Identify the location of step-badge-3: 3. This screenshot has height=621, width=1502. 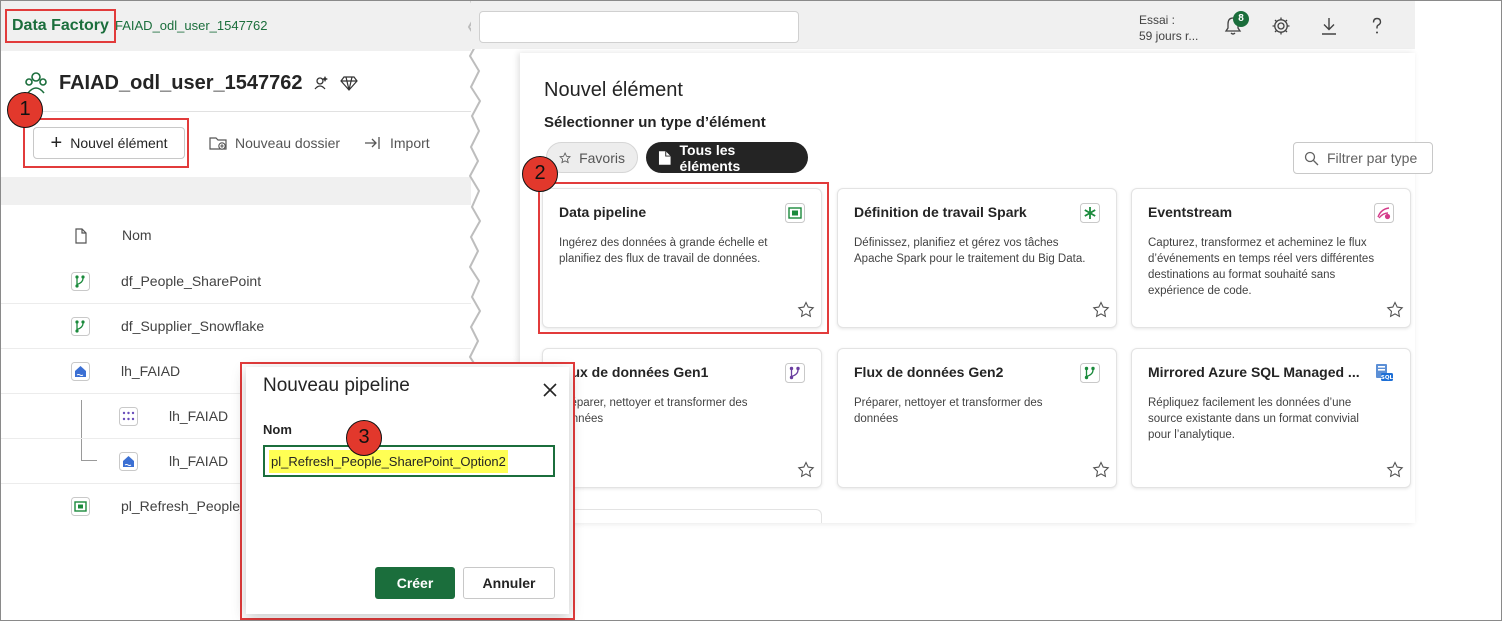
(364, 438).